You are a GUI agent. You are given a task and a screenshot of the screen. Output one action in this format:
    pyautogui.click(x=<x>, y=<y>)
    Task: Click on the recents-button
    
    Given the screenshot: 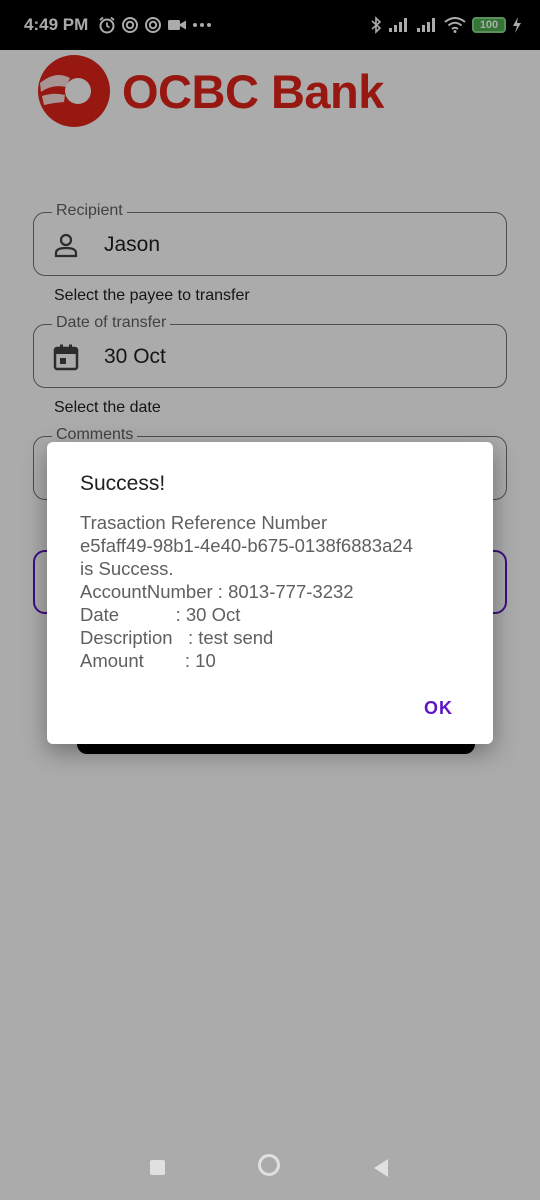 What is the action you would take?
    pyautogui.click(x=157, y=1167)
    